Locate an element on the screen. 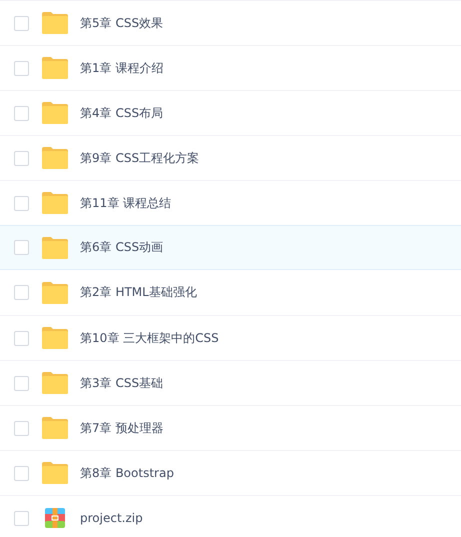 The height and width of the screenshot is (537, 461). file-row: 第8章 Bootstrap is located at coordinates (230, 472).